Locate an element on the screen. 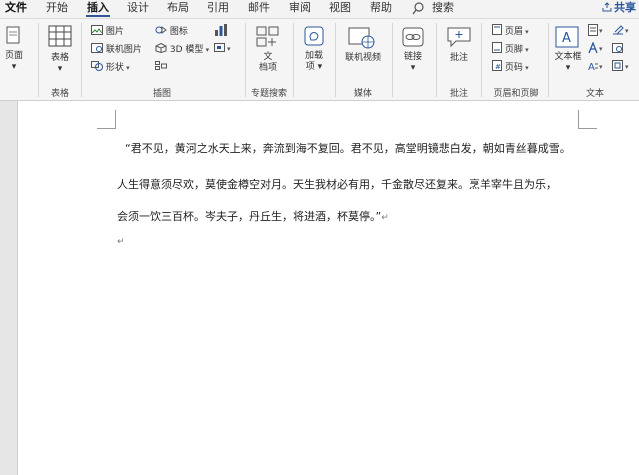  object-icon: ▾ is located at coordinates (622, 67).